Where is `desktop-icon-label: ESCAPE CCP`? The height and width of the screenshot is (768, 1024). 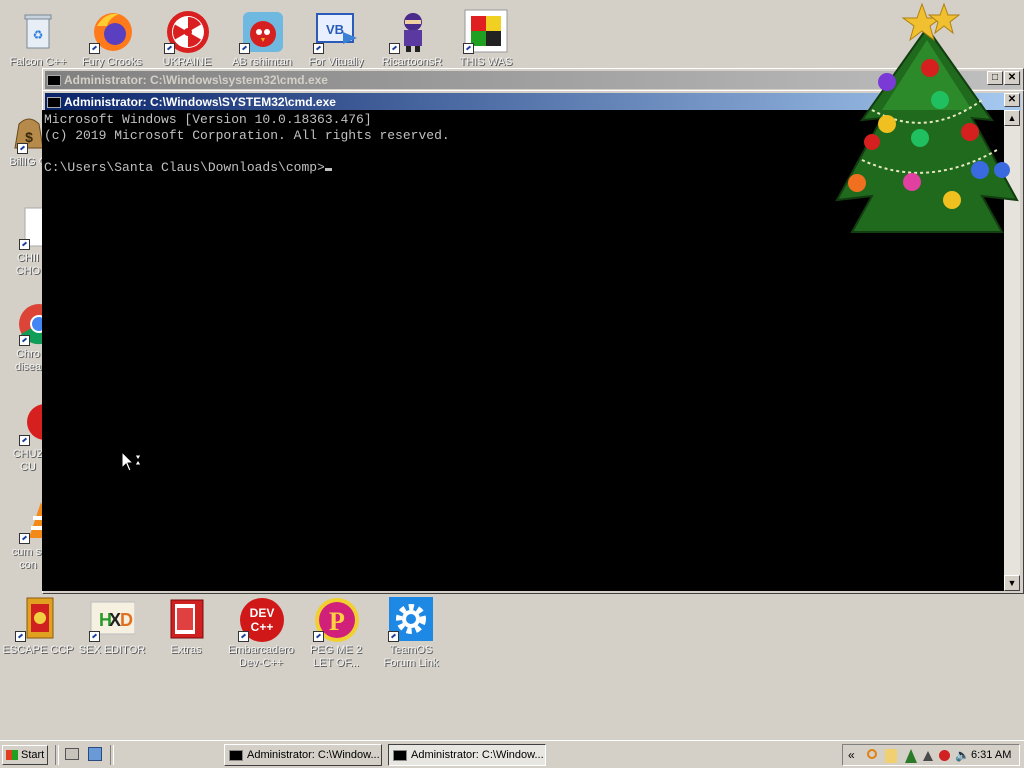 desktop-icon-label: ESCAPE CCP is located at coordinates (38, 650).